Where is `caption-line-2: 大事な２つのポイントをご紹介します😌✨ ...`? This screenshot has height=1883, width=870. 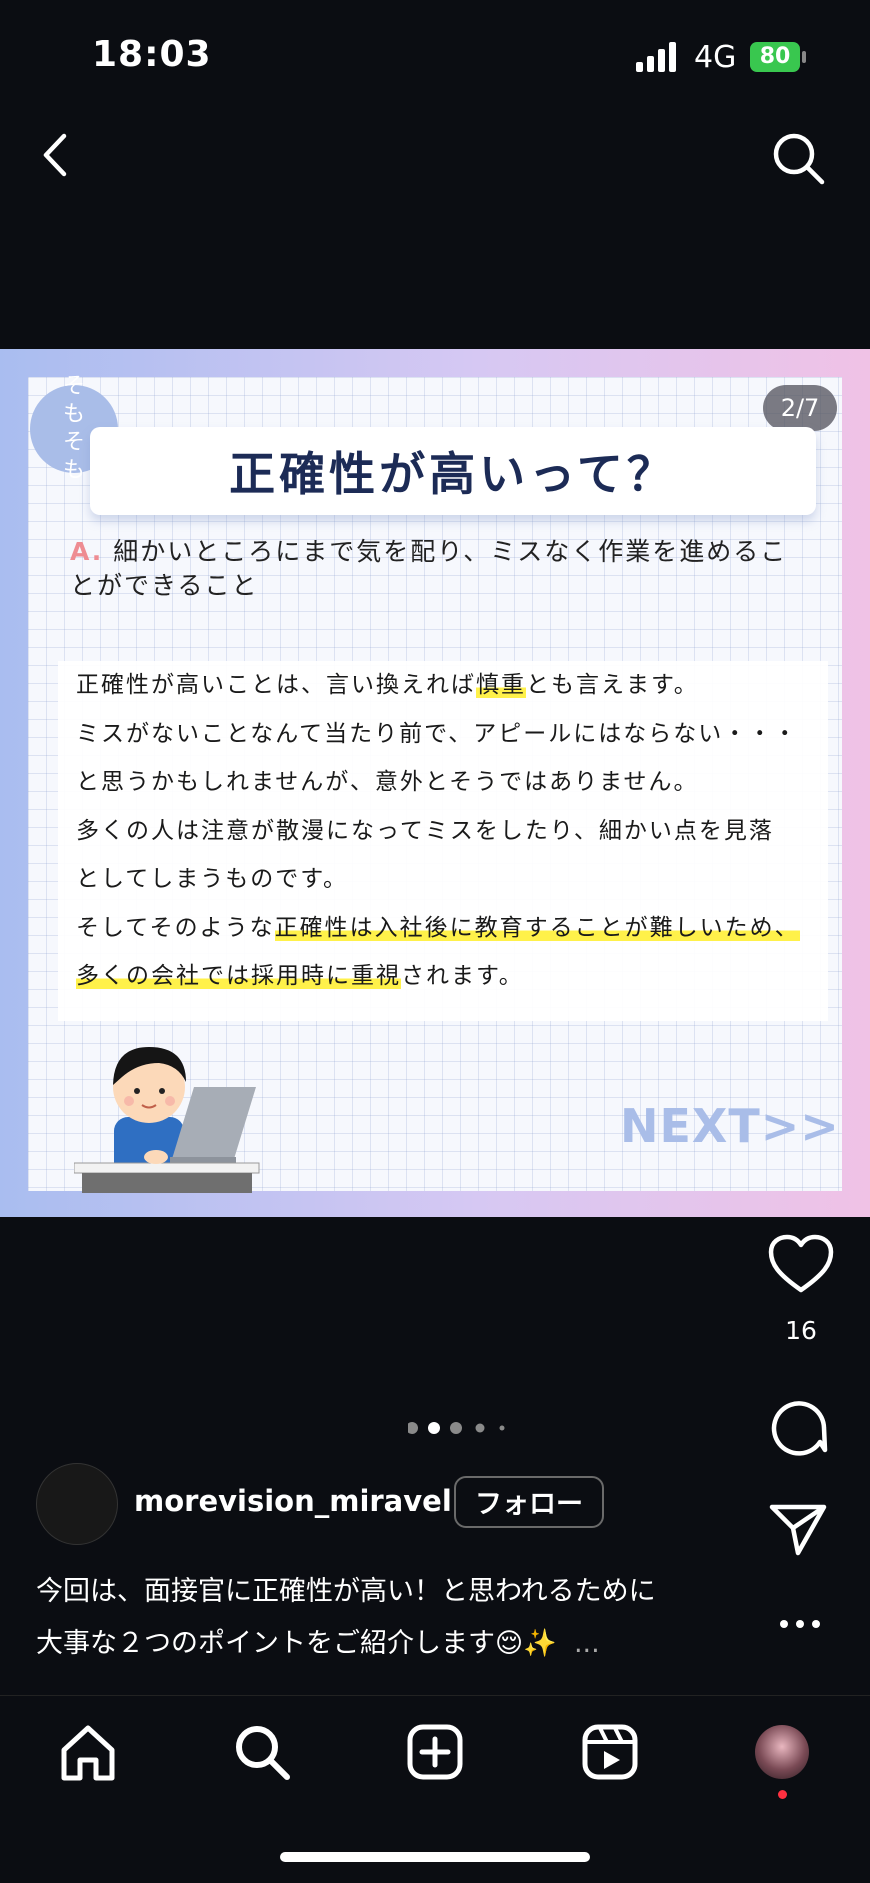
caption-line-2: 大事な２つのポイントをご紹介します😌✨ ... is located at coordinates (318, 1643).